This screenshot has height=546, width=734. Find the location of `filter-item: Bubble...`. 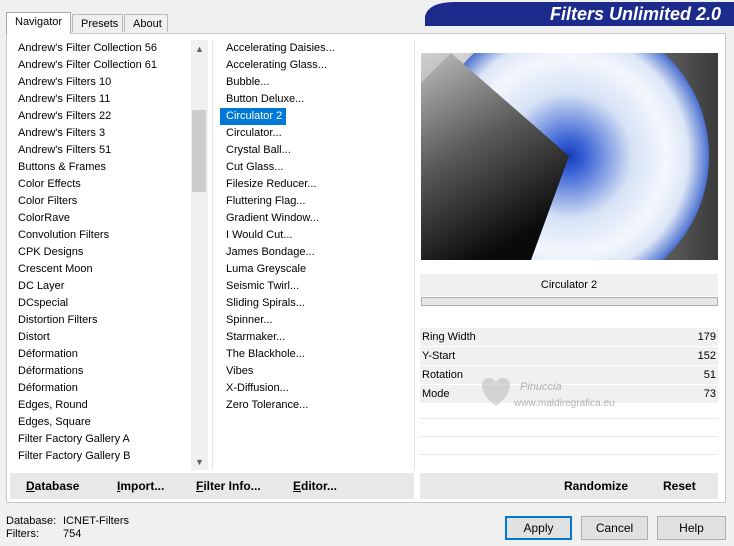

filter-item: Bubble... is located at coordinates (315, 82).